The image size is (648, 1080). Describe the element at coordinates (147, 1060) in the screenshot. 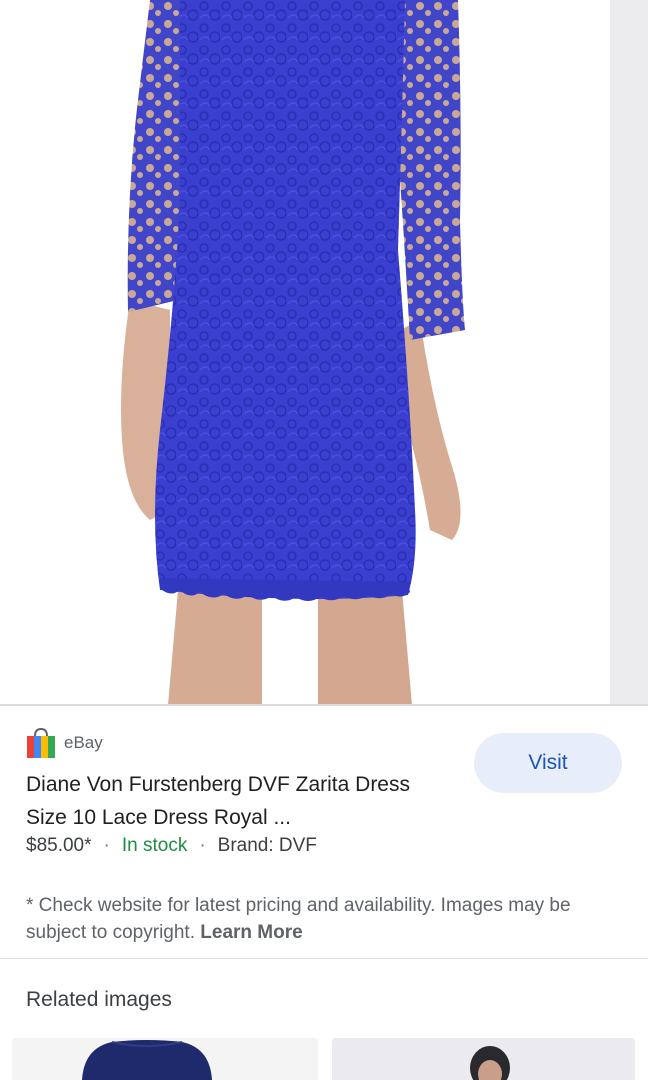

I see `related-dress-image` at that location.